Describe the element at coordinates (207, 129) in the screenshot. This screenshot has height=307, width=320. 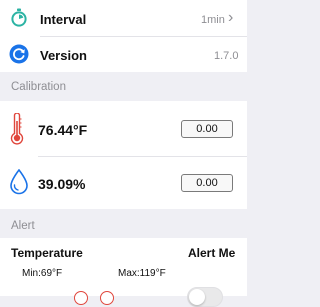
I see `temperature-offset-field: 0.00` at that location.